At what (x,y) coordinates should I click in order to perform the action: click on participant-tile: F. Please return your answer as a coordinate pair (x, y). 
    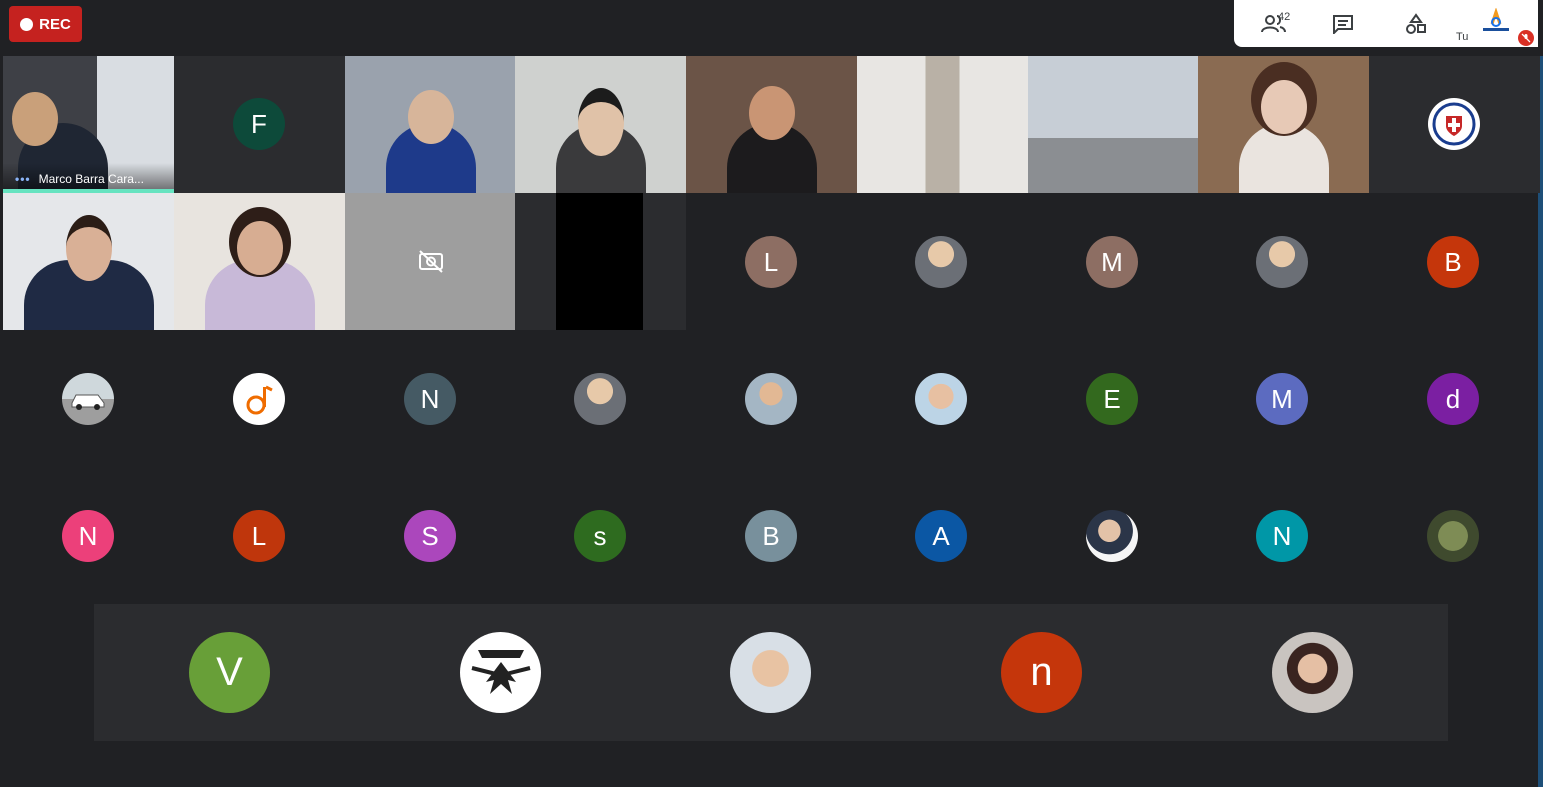
    Looking at the image, I should click on (259, 124).